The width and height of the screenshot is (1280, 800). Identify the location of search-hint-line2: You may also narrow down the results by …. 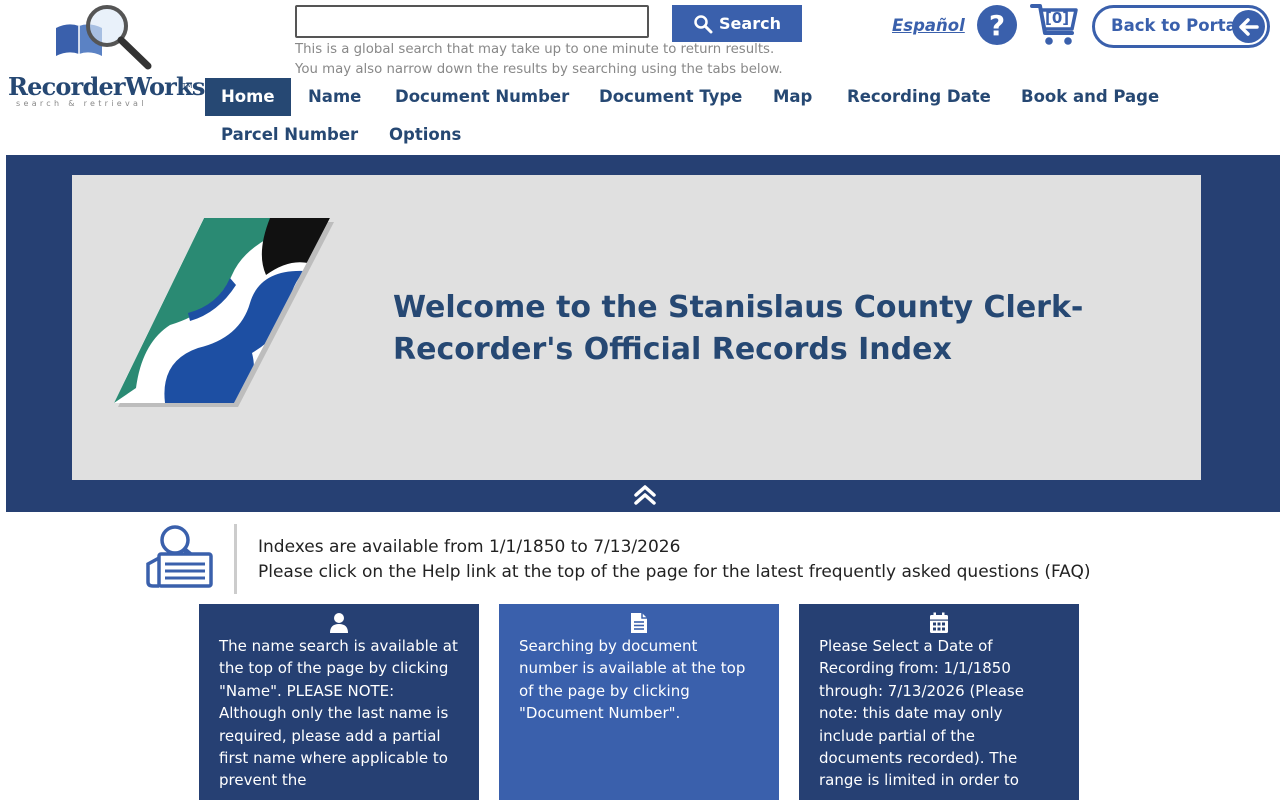
(539, 69).